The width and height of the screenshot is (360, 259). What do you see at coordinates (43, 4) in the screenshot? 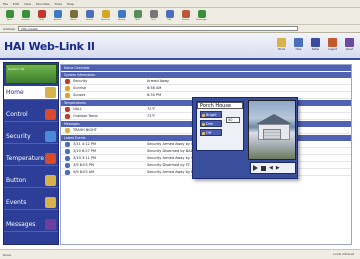
I see `menu-favorites: Favorites` at bounding box center [43, 4].